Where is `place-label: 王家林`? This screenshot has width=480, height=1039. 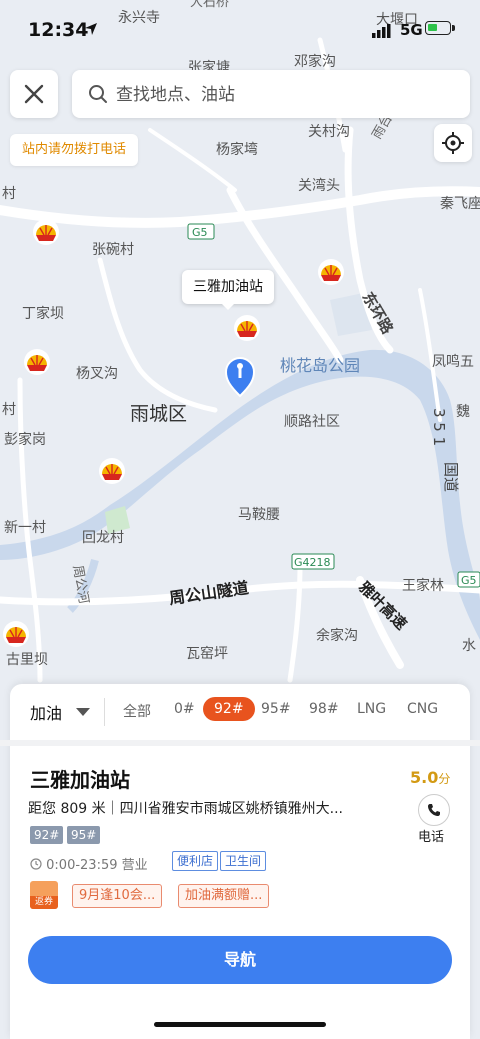
place-label: 王家林 is located at coordinates (423, 585).